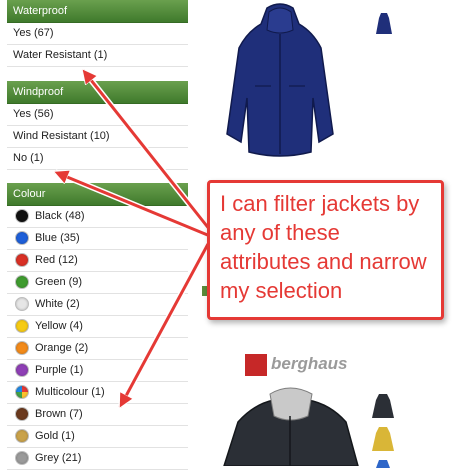 Image resolution: width=468 pixels, height=470 pixels. What do you see at coordinates (97, 194) in the screenshot?
I see `colour-header: Colour` at bounding box center [97, 194].